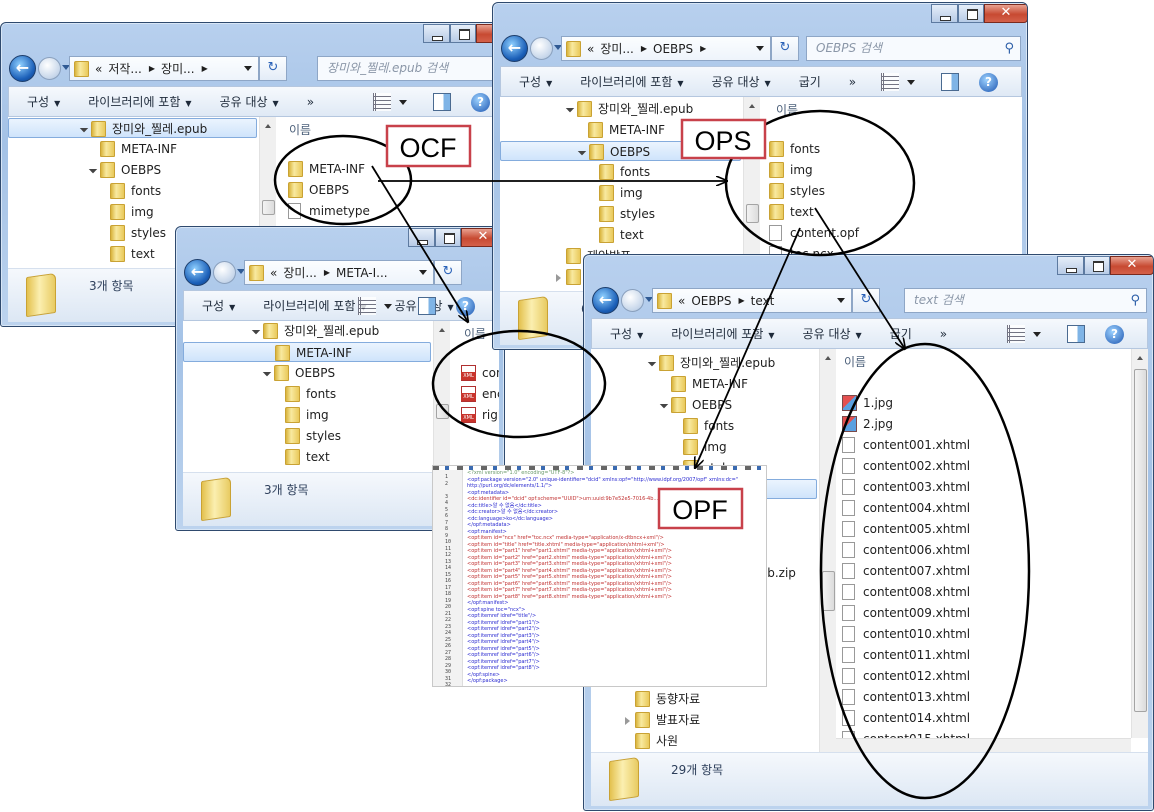  I want to click on text-folder-ellipse, so click(925, 571).